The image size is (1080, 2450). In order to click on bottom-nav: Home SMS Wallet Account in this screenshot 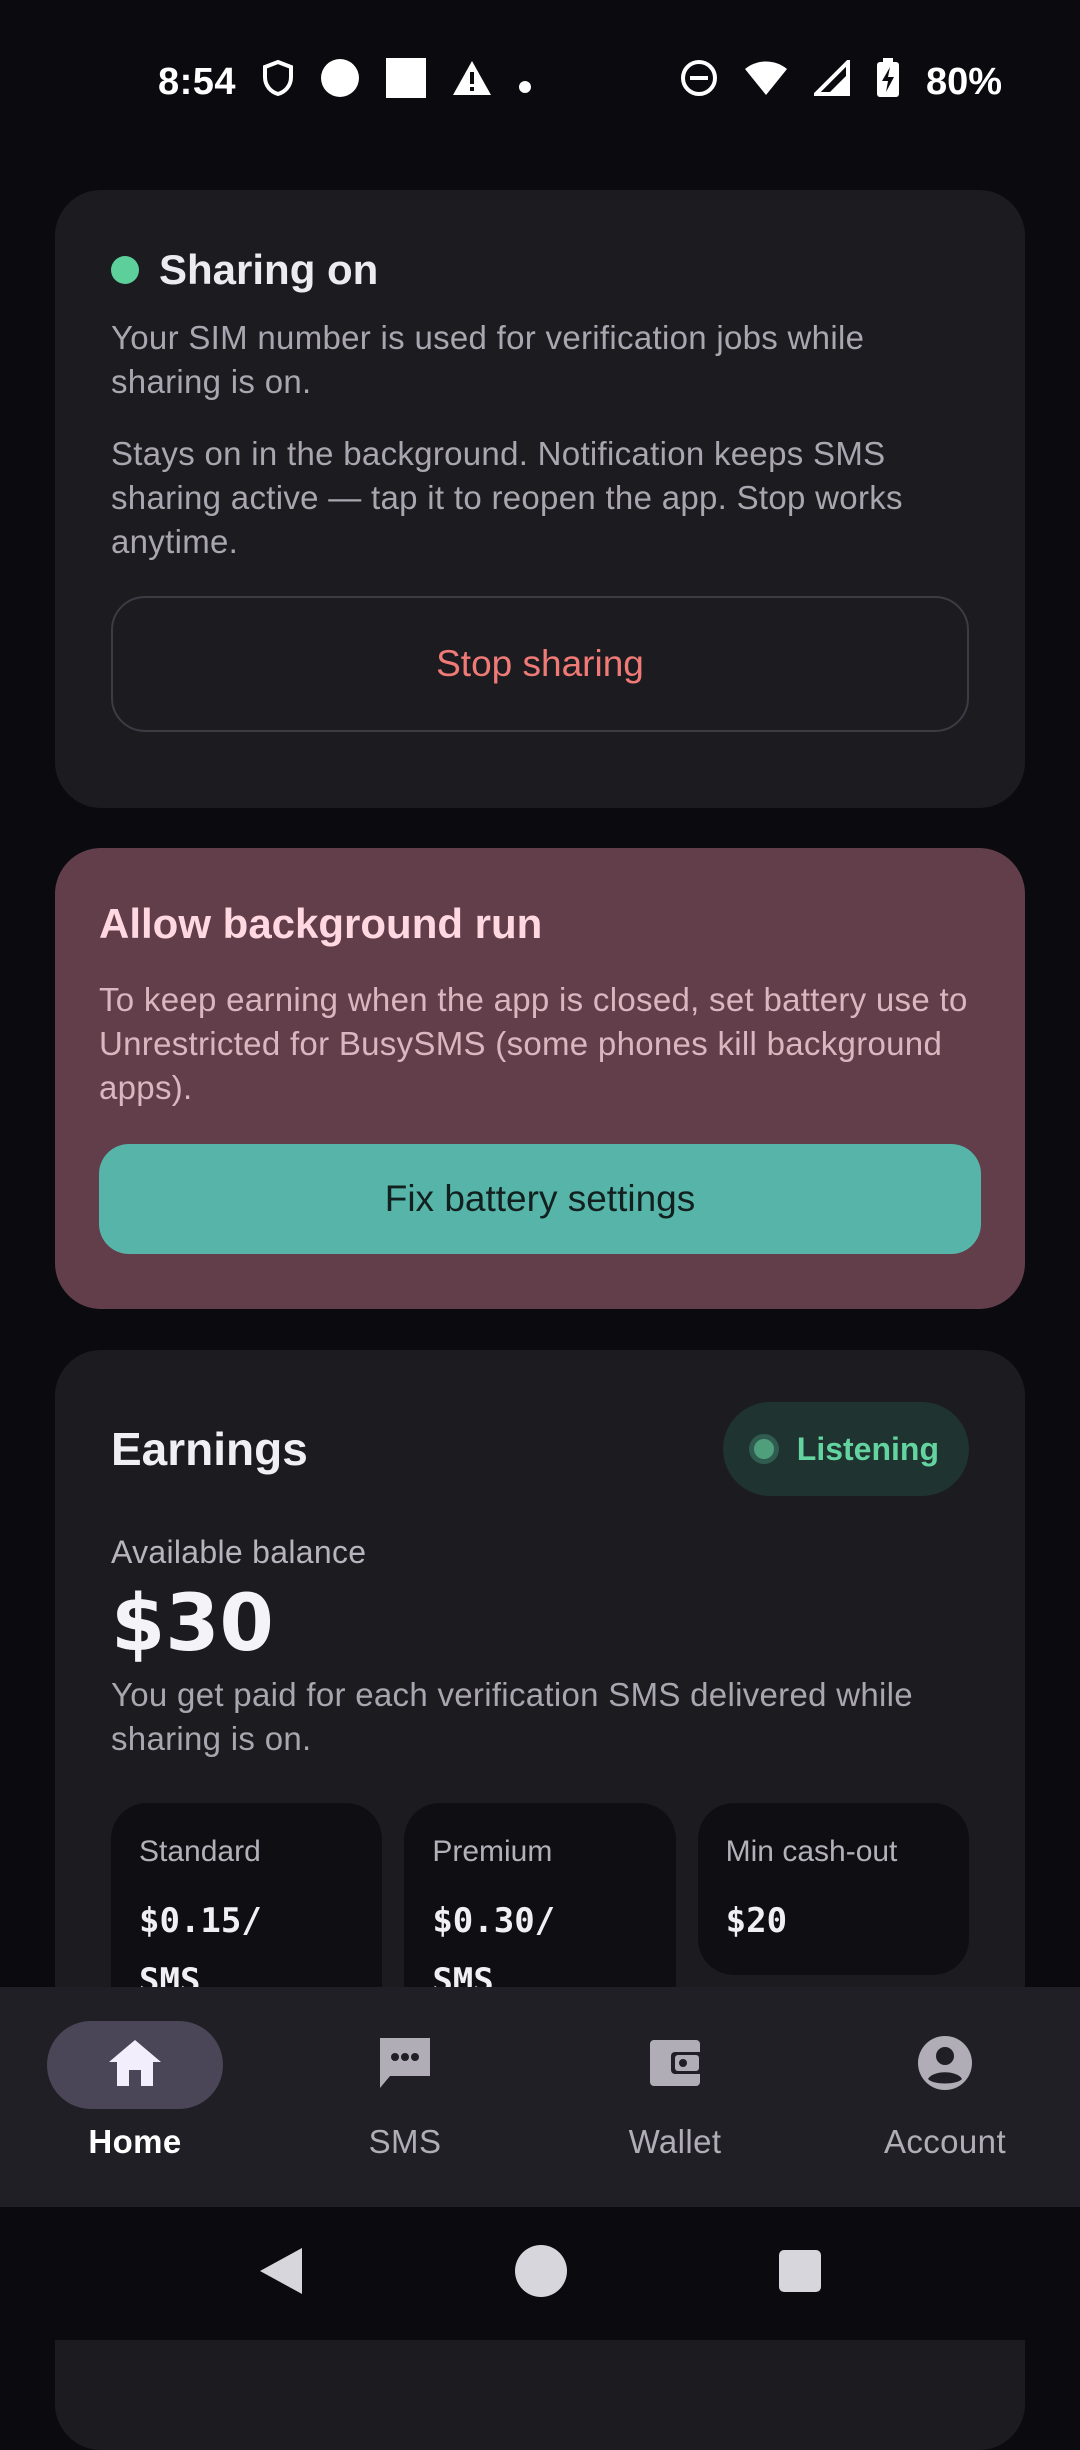, I will do `click(540, 2097)`.